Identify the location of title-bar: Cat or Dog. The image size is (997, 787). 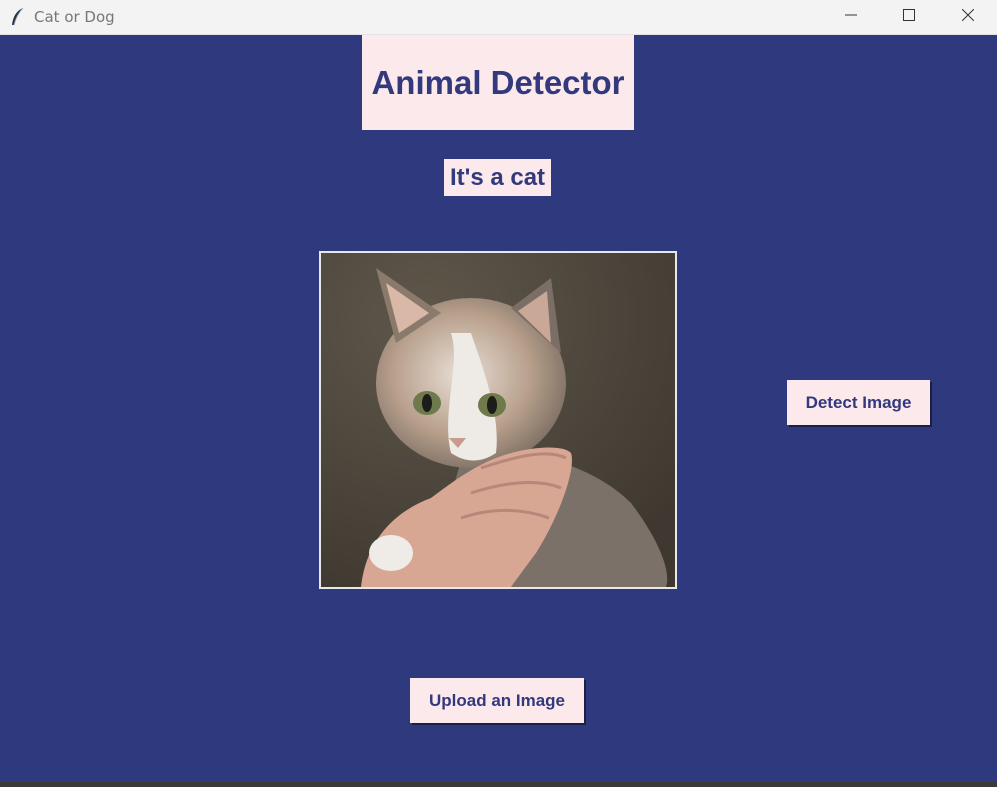
(498, 17).